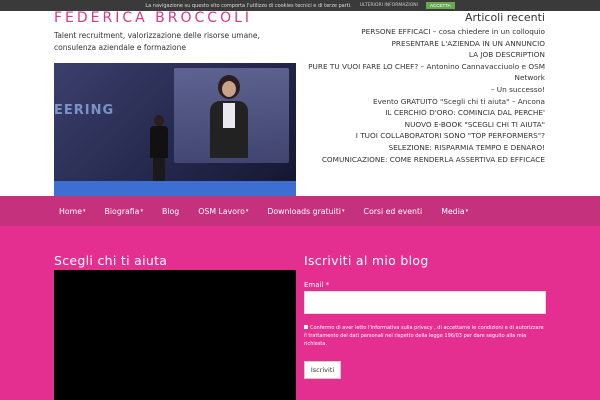 This screenshot has height=400, width=600. What do you see at coordinates (175, 188) in the screenshot?
I see `hero-stage` at bounding box center [175, 188].